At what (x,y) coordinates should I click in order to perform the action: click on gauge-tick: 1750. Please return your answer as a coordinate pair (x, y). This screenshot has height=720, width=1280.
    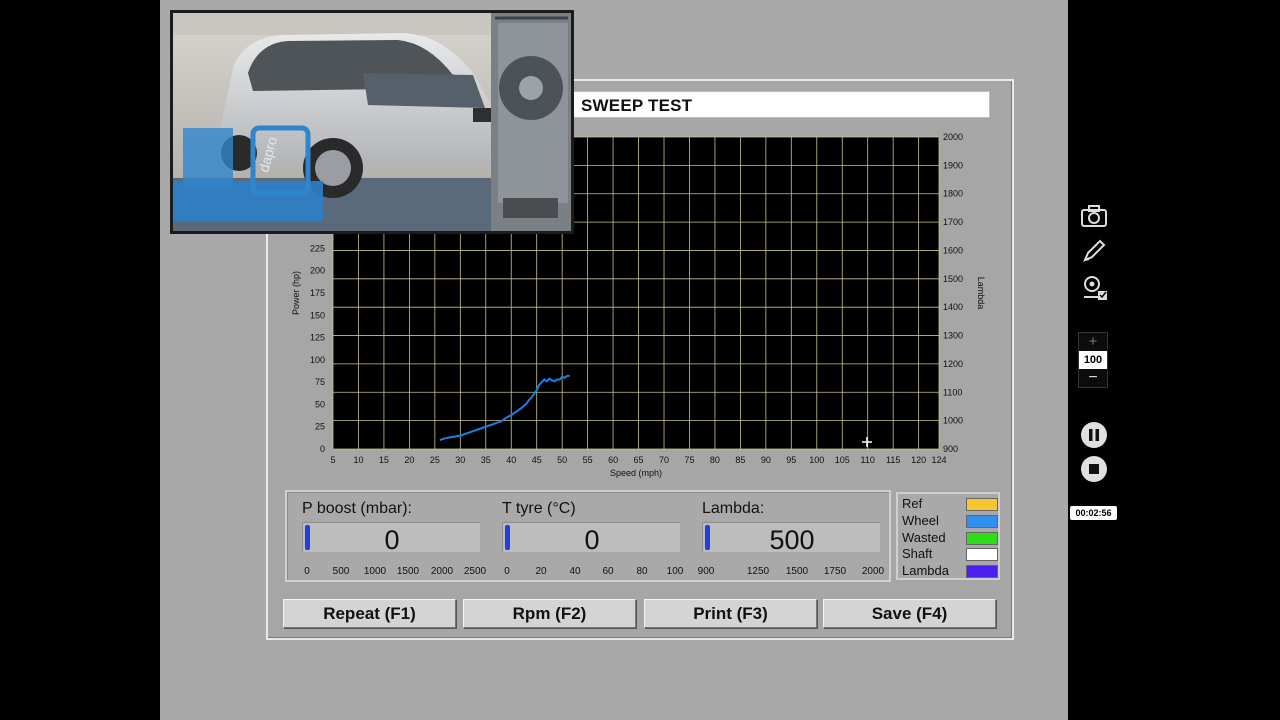
    Looking at the image, I should click on (835, 571).